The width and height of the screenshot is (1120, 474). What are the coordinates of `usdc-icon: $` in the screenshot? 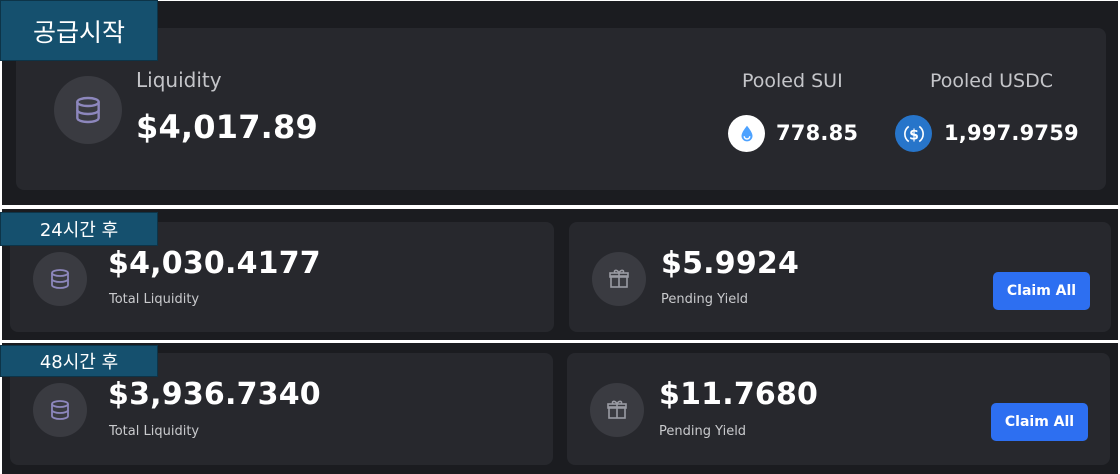 It's located at (913, 133).